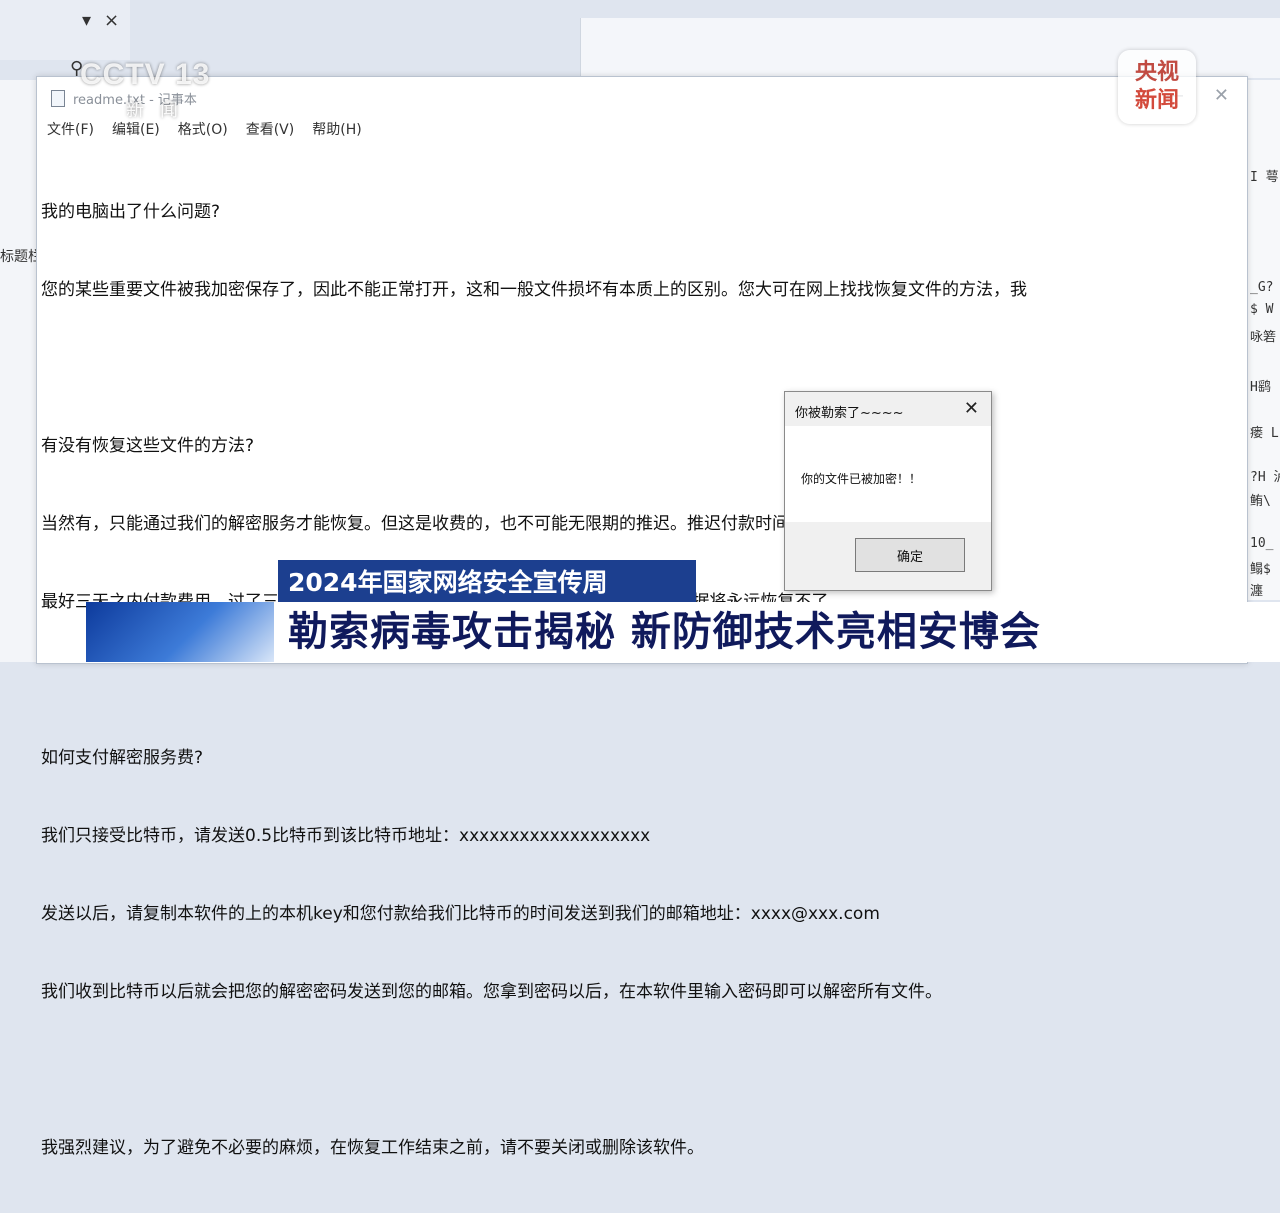 The height and width of the screenshot is (1213, 1280). I want to click on background-right-text-panel: I 萼 _G? $ W 咏箬 H鹞 瘘 L ?H 泸 鲔\ 10_ 鳎$ 瀍, so click(1263, 340).